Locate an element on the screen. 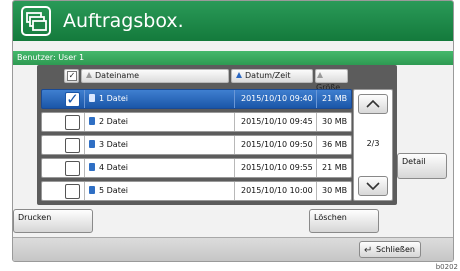 This screenshot has height=271, width=460. table-row: 4 Datei 2015/10/10 09:55 21 MB is located at coordinates (196, 168).